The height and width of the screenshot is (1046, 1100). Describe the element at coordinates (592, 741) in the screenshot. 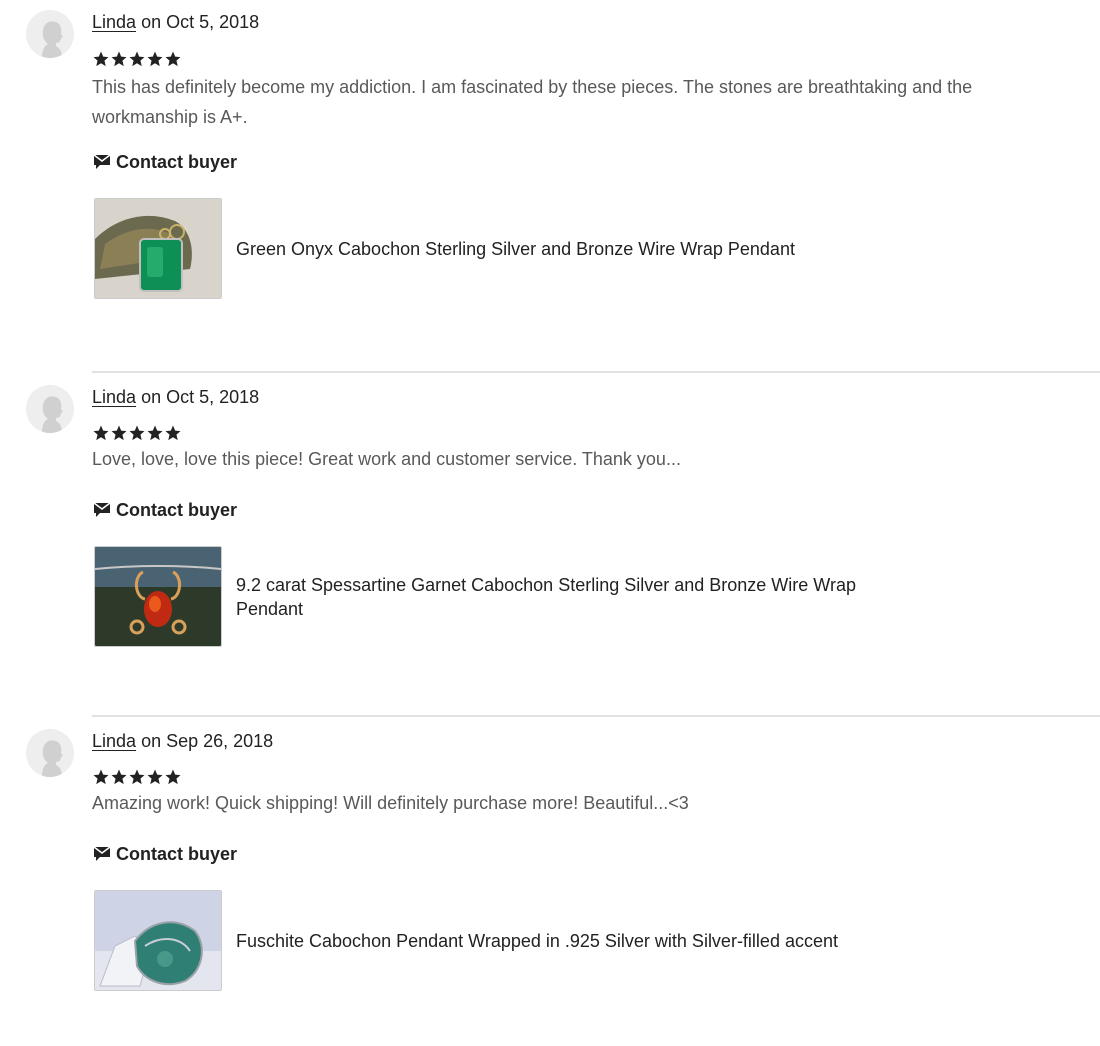

I see `review-meta: Linda on Sep 26, 2018` at that location.